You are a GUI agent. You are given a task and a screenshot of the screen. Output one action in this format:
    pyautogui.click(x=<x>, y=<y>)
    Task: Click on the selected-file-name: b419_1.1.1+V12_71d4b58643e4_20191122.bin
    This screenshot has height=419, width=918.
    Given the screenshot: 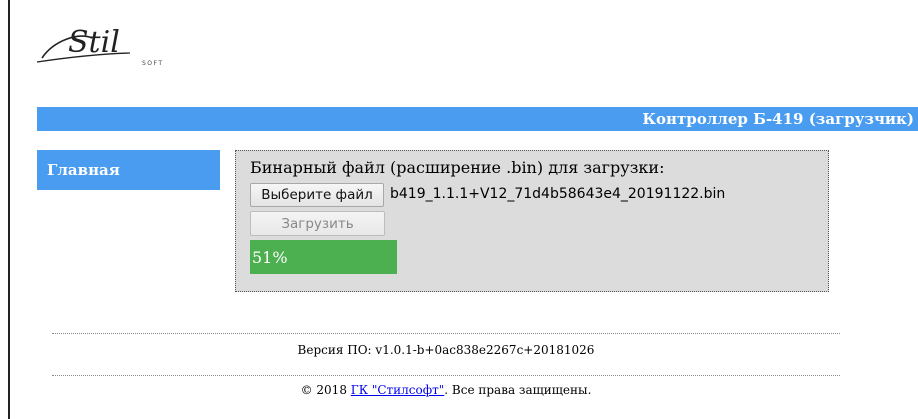 What is the action you would take?
    pyautogui.click(x=558, y=194)
    